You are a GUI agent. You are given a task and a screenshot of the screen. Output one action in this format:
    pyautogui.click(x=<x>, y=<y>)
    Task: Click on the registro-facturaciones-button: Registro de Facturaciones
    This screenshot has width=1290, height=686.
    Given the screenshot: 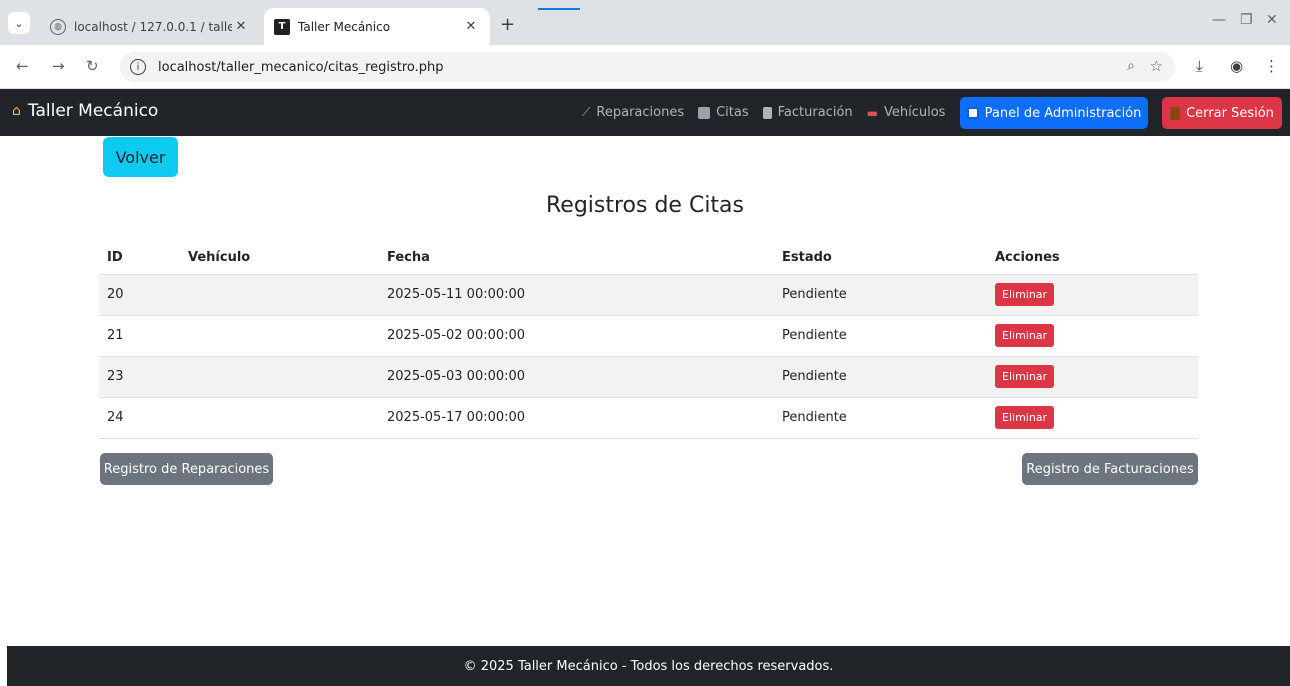 What is the action you would take?
    pyautogui.click(x=1110, y=469)
    